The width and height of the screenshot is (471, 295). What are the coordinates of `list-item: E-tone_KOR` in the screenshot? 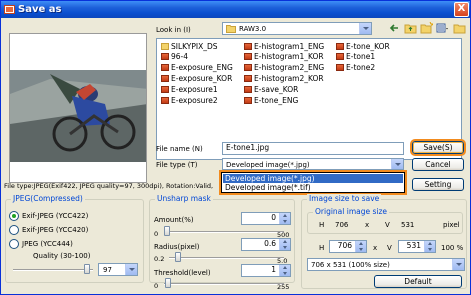 It's located at (363, 46).